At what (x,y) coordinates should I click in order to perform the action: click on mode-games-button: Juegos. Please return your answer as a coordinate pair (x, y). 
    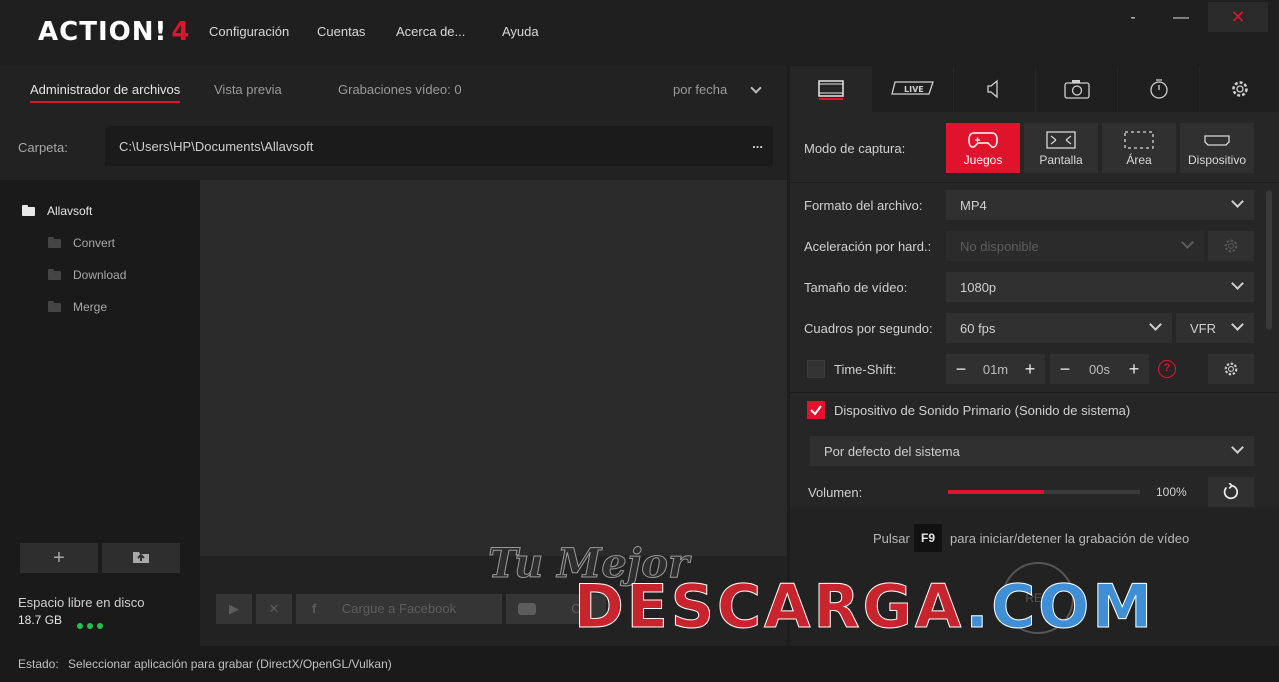
    Looking at the image, I should click on (983, 148).